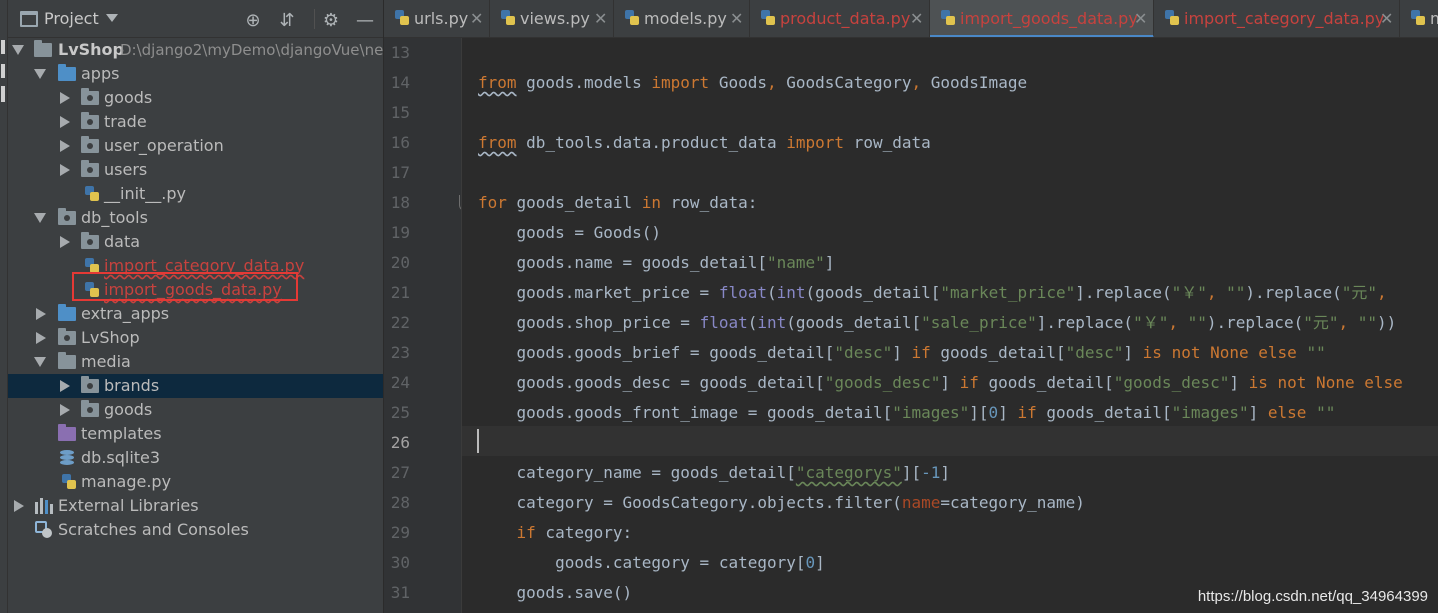  I want to click on library-icon, so click(44, 506).